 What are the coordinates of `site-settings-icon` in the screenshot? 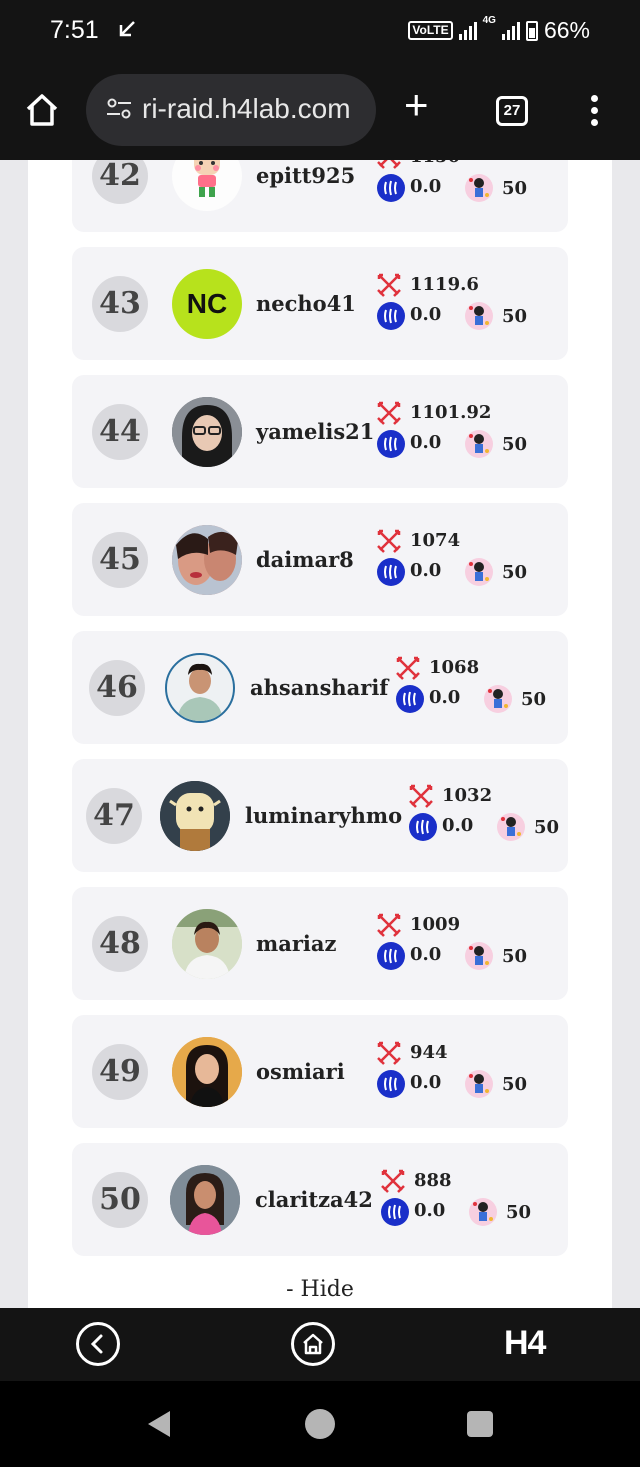 It's located at (119, 109).